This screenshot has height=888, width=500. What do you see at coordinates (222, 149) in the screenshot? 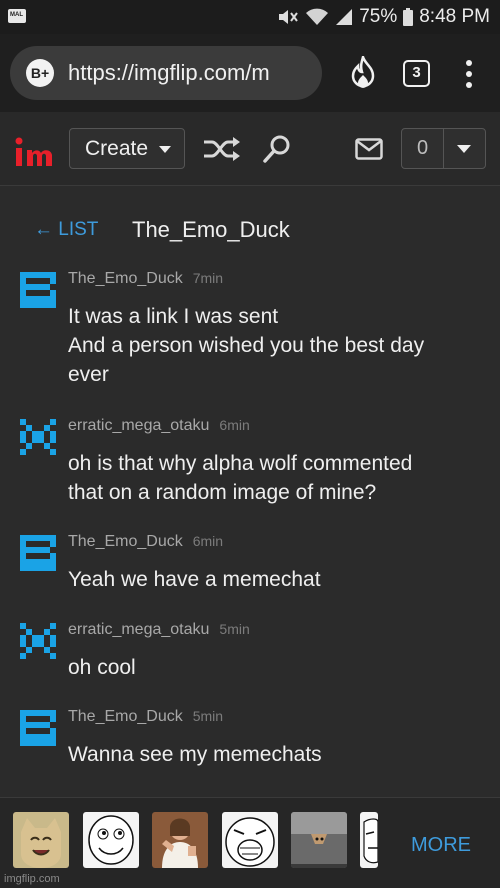
I see `shuffle-icon` at bounding box center [222, 149].